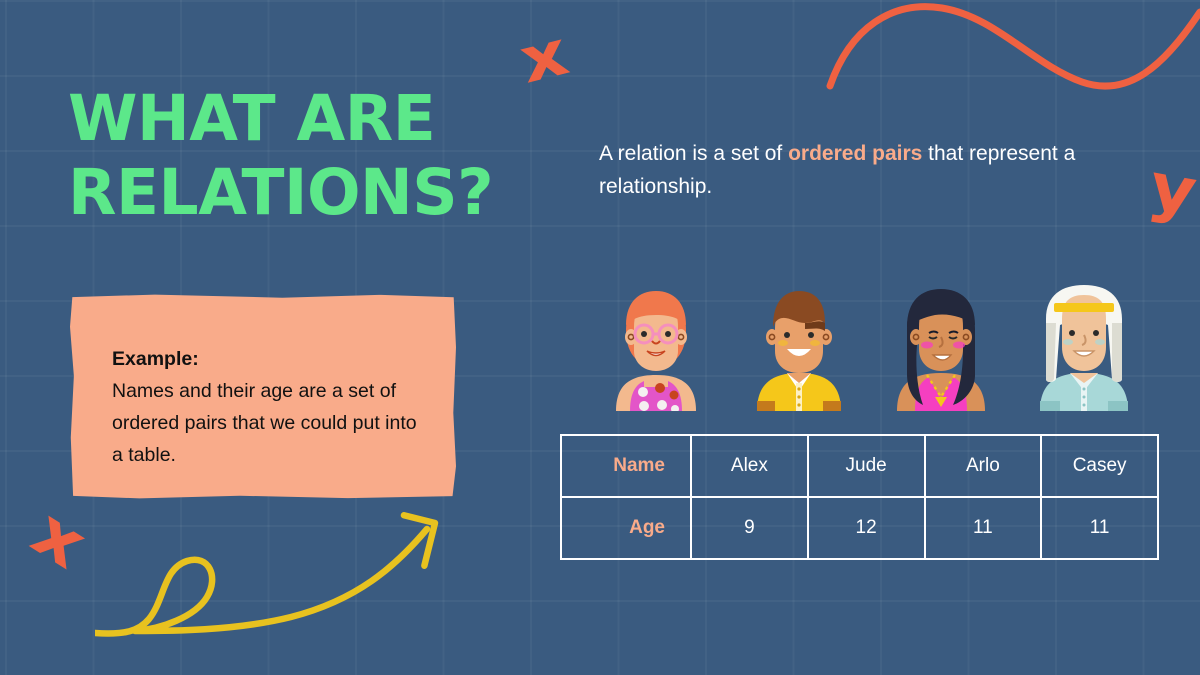 Image resolution: width=1200 pixels, height=675 pixels. What do you see at coordinates (59, 538) in the screenshot?
I see `decorative-letter-x-bottom: x` at bounding box center [59, 538].